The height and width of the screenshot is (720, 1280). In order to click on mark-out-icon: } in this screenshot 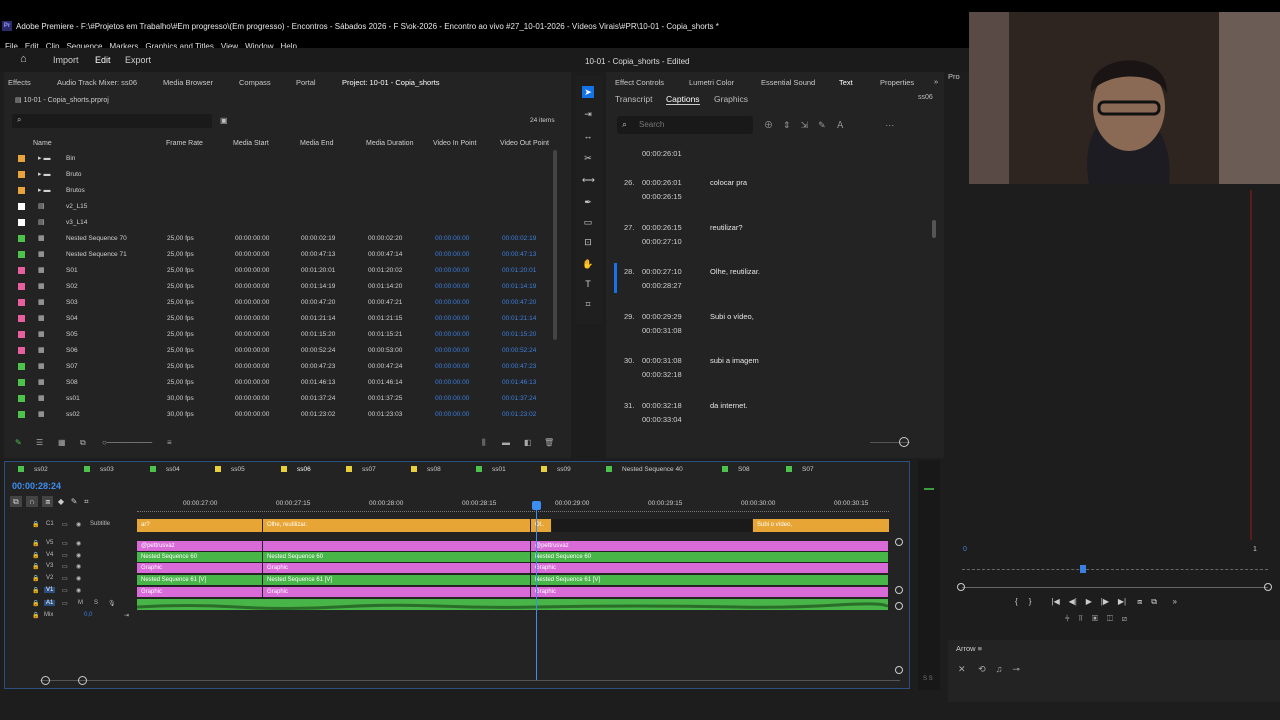, I will do `click(1030, 601)`.